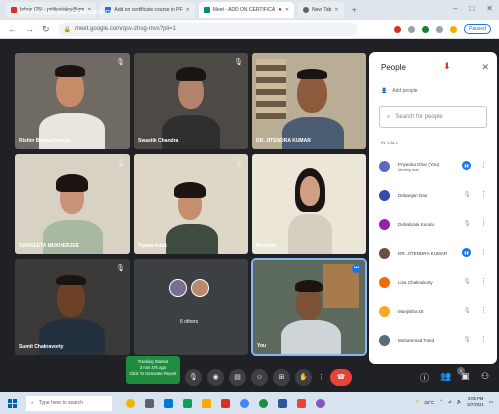 This screenshot has height=414, width=499. Describe the element at coordinates (433, 253) in the screenshot. I see `list-item: DR. JITENDRA KUMAR ▮▮ ⋮` at that location.